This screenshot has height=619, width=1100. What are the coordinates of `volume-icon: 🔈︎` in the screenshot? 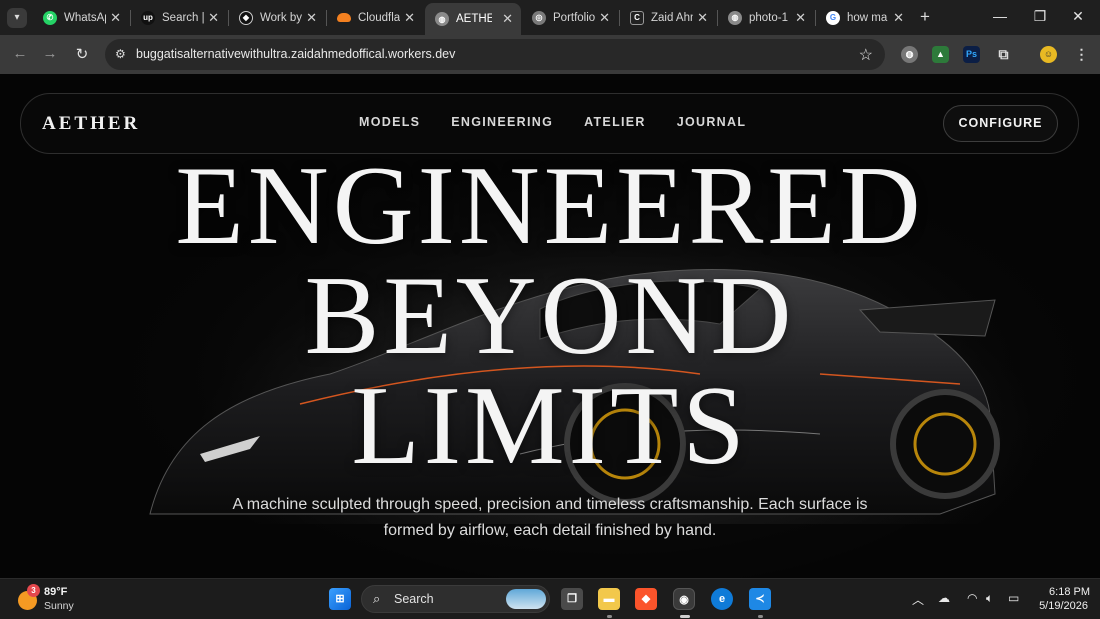 It's located at (989, 598).